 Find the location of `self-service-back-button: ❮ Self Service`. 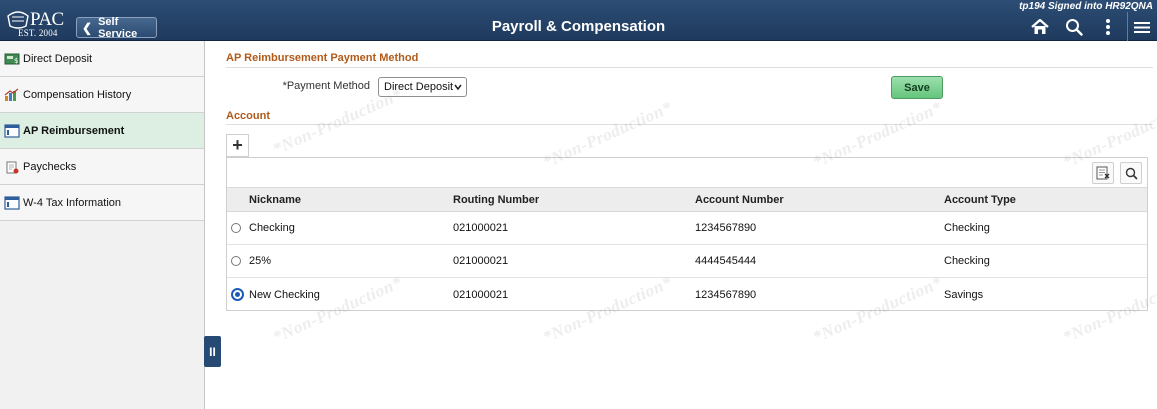

self-service-back-button: ❮ Self Service is located at coordinates (116, 27).